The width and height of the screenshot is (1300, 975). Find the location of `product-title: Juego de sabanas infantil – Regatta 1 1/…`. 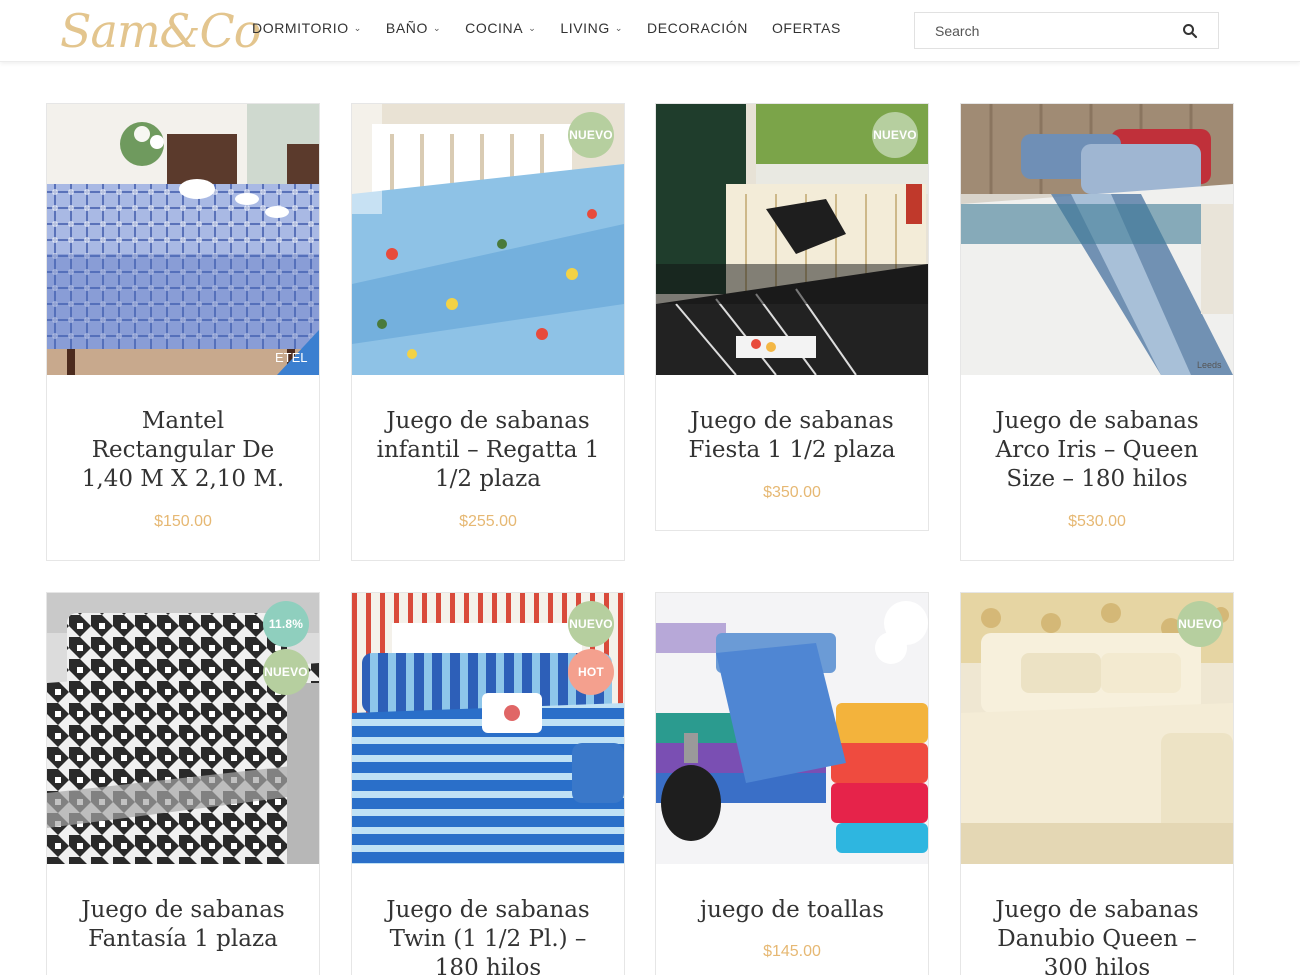

product-title: Juego de sabanas infantil – Regatta 1 1/… is located at coordinates (488, 450).